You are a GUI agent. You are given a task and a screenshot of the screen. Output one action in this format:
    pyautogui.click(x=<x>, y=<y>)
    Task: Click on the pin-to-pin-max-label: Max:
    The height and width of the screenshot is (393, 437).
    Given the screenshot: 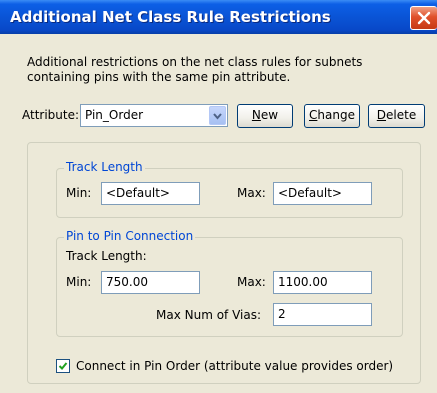 What is the action you would take?
    pyautogui.click(x=251, y=282)
    